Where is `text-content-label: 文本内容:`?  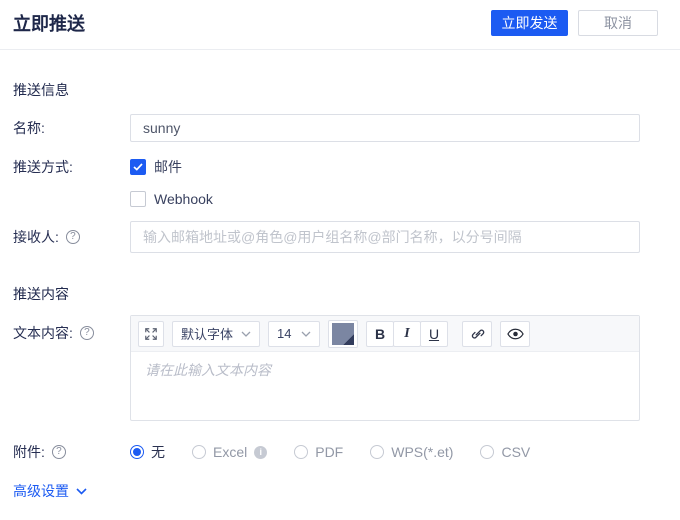
text-content-label: 文本内容: is located at coordinates (43, 333).